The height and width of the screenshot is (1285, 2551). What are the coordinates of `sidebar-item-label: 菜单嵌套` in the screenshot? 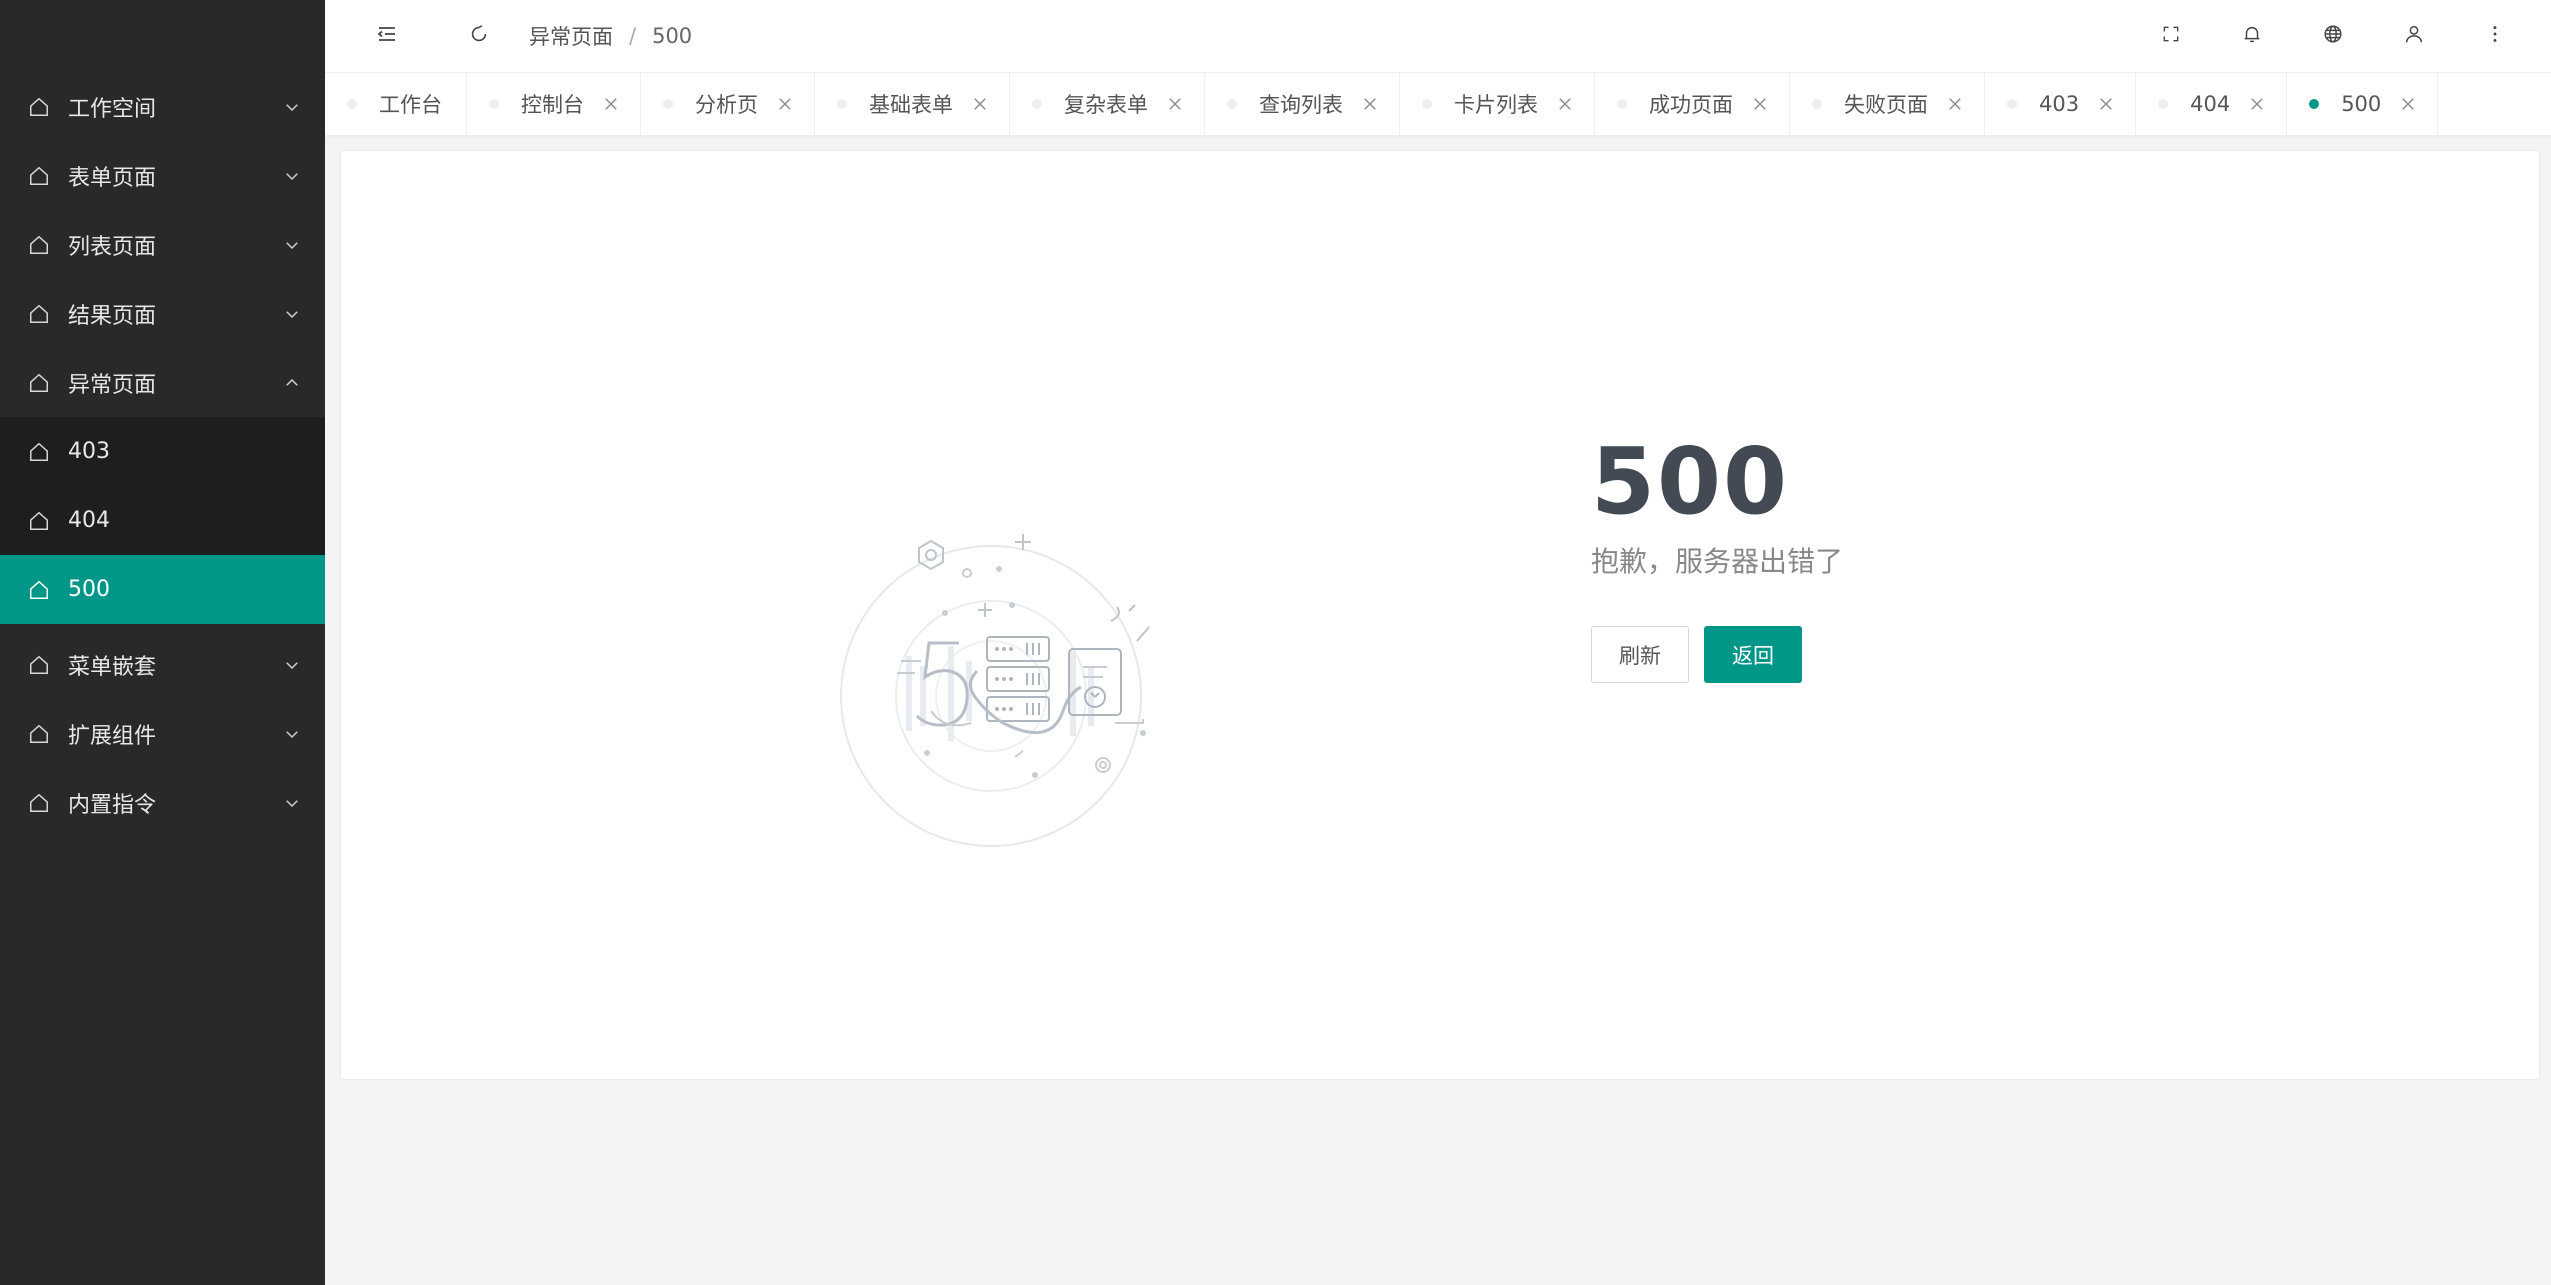 It's located at (112, 667).